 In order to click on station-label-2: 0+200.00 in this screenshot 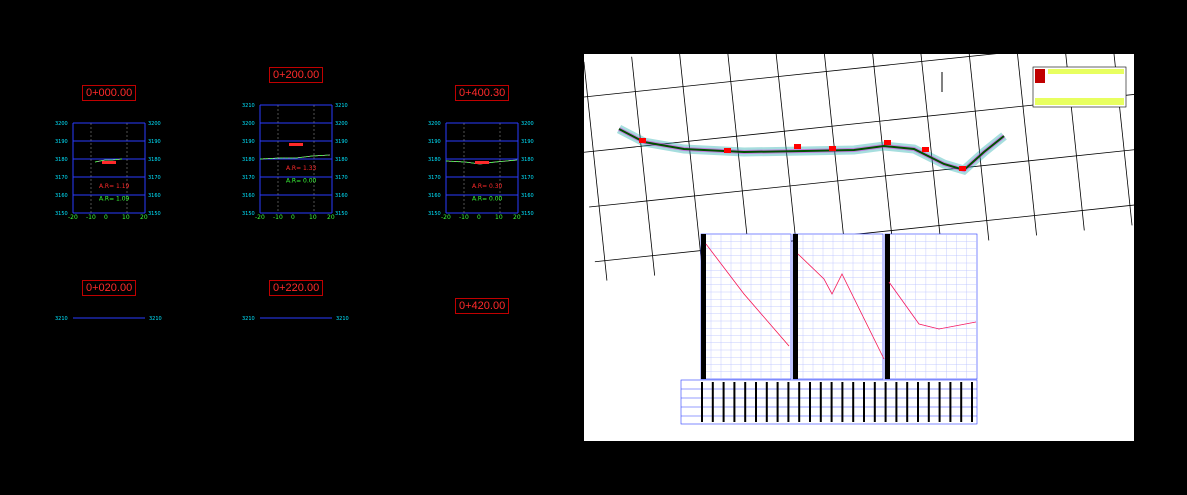, I will do `click(296, 75)`.